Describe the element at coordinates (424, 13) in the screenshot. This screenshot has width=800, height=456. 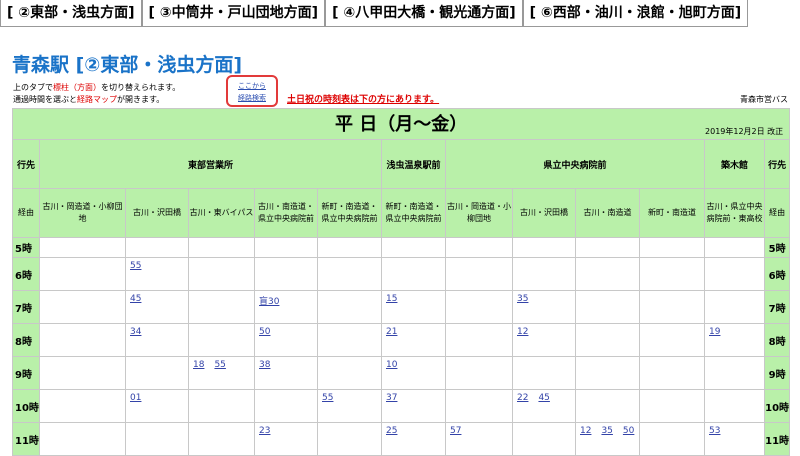
I see `tab-direction-3: [ ④八甲田大橋・観光通方面]` at that location.